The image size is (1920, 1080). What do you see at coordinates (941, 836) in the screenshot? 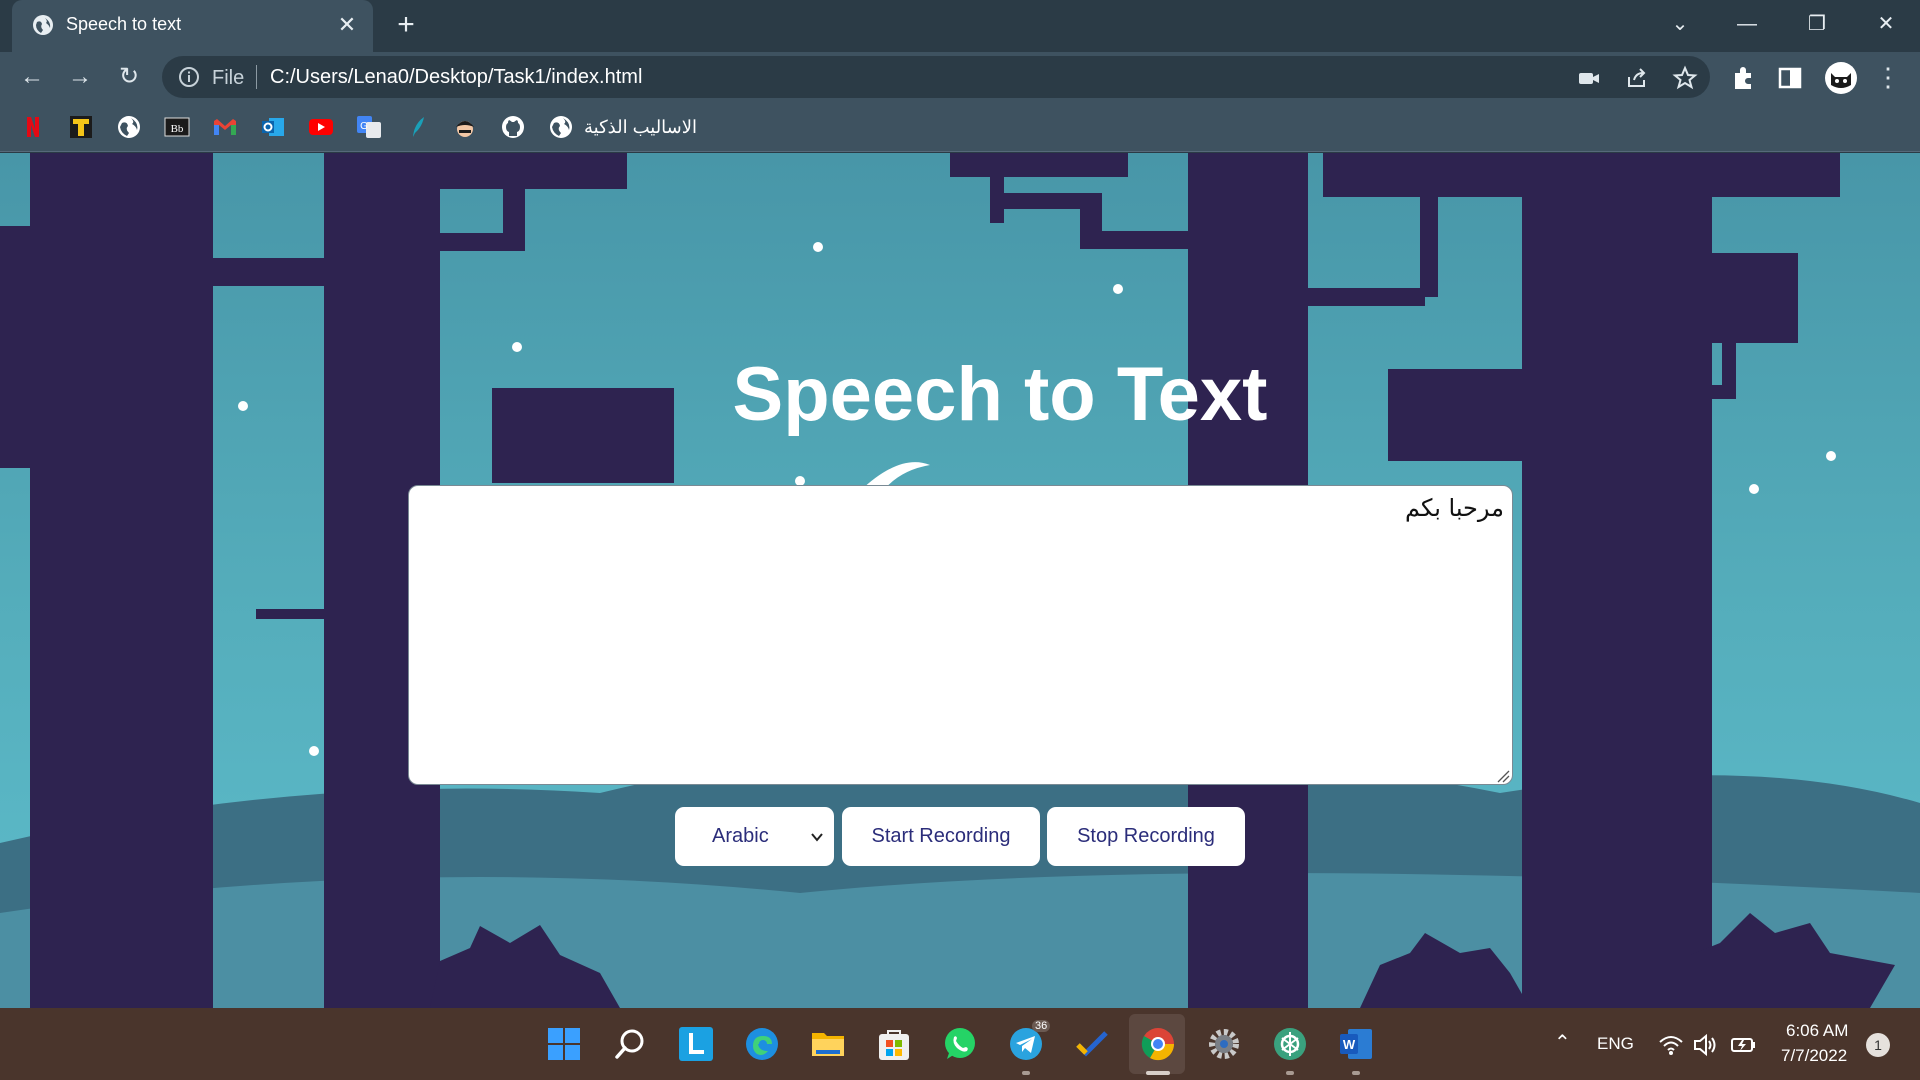
I see `start-recording-button: Start Recording` at bounding box center [941, 836].